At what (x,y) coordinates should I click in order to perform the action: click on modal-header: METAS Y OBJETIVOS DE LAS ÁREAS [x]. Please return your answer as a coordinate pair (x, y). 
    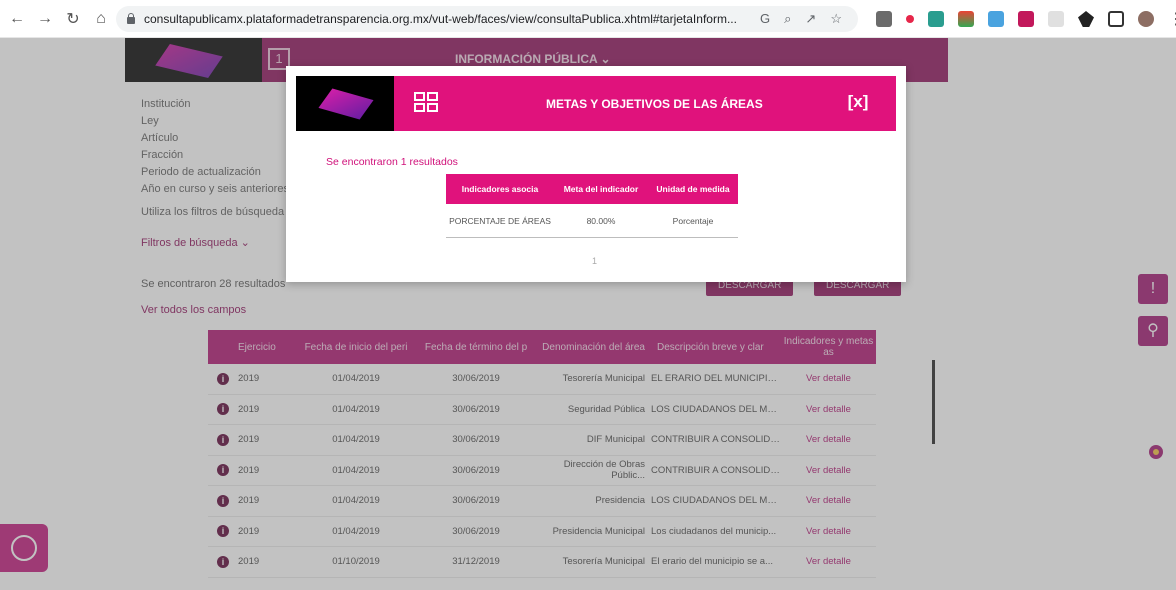
    Looking at the image, I should click on (596, 103).